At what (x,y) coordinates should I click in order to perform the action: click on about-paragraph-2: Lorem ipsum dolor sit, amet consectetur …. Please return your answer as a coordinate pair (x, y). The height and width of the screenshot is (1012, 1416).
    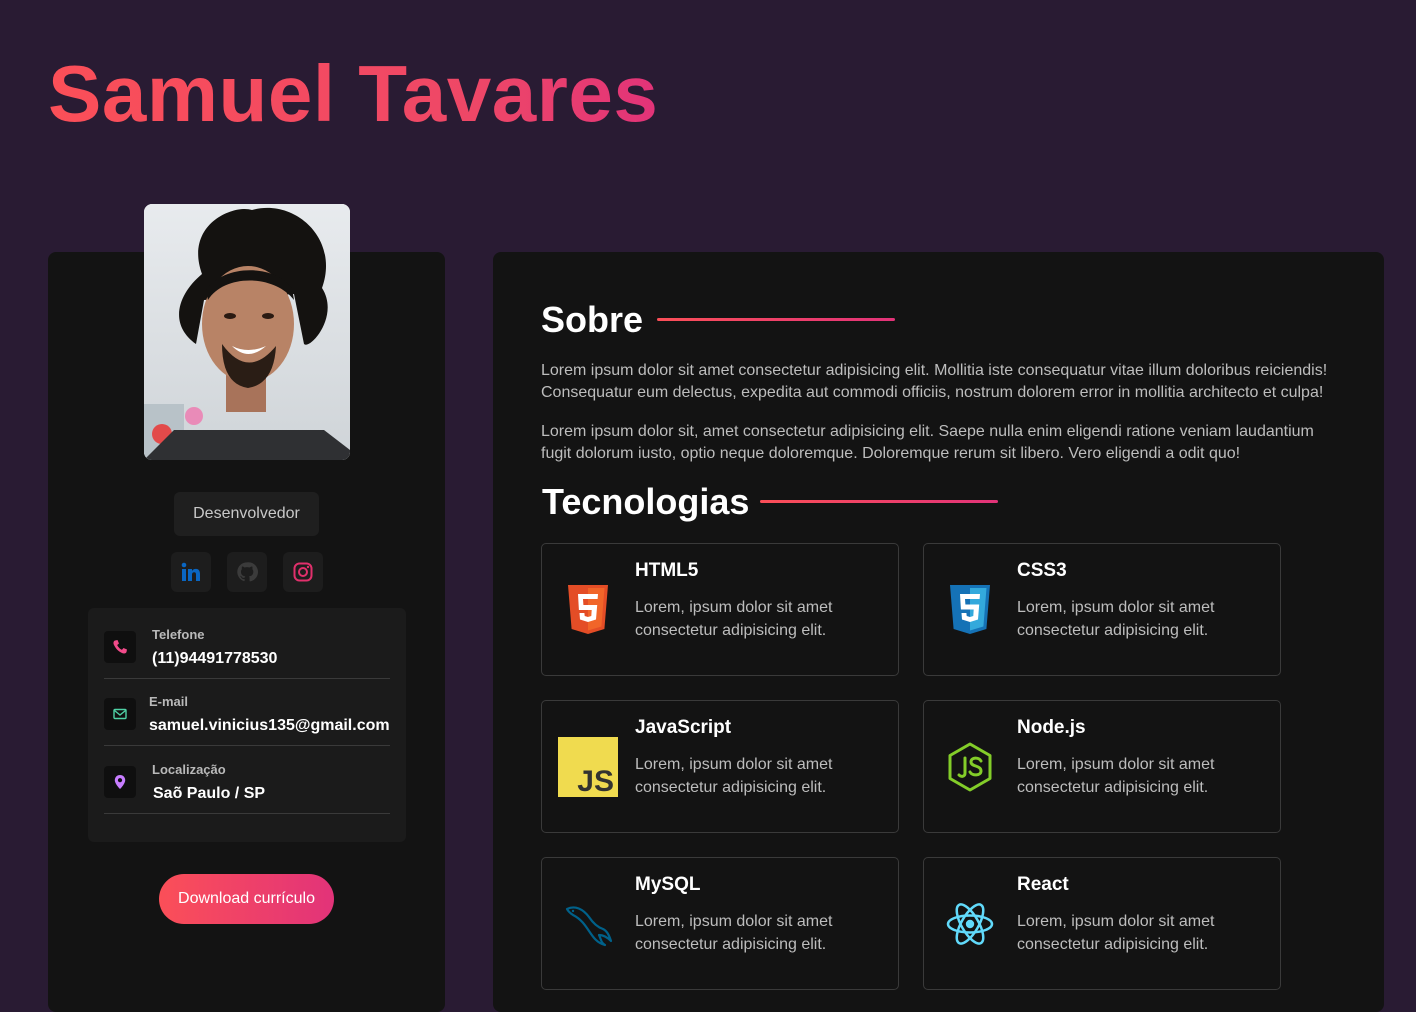
    Looking at the image, I should click on (927, 442).